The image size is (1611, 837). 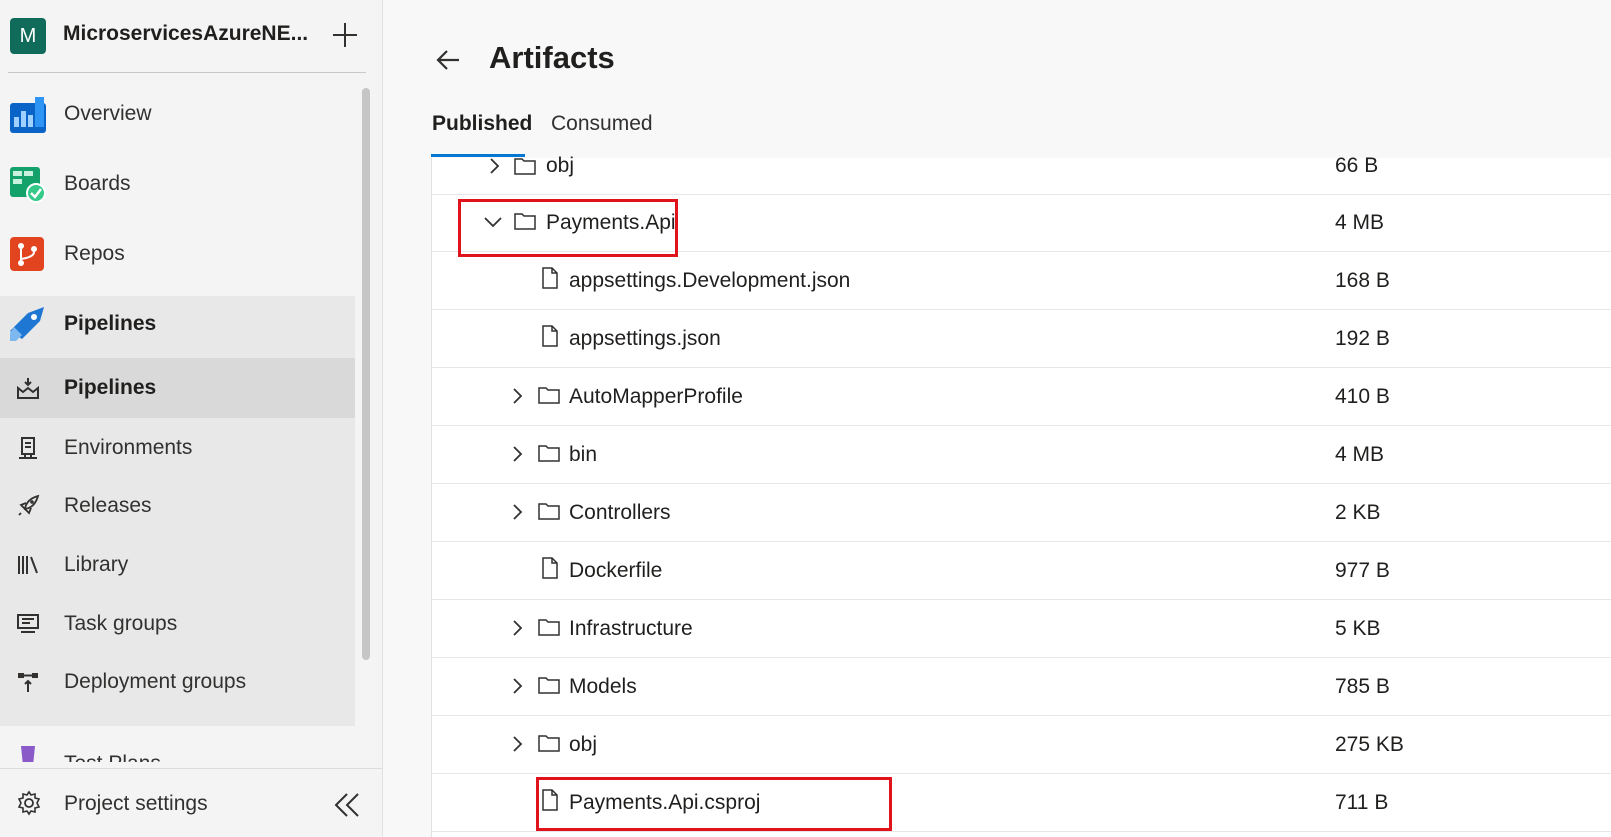 I want to click on tree-row-name: Infrastructure, so click(x=631, y=628).